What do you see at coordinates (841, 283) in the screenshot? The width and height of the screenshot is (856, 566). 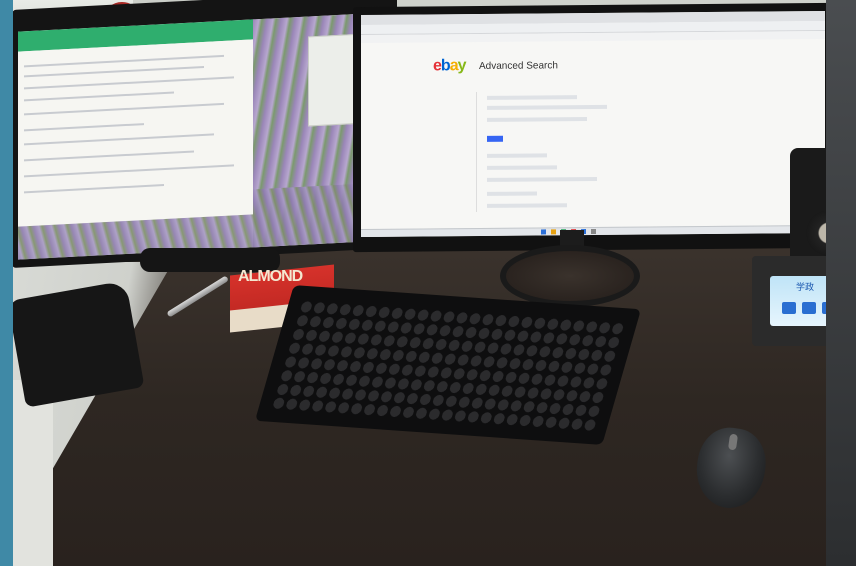 I see `right-background` at bounding box center [841, 283].